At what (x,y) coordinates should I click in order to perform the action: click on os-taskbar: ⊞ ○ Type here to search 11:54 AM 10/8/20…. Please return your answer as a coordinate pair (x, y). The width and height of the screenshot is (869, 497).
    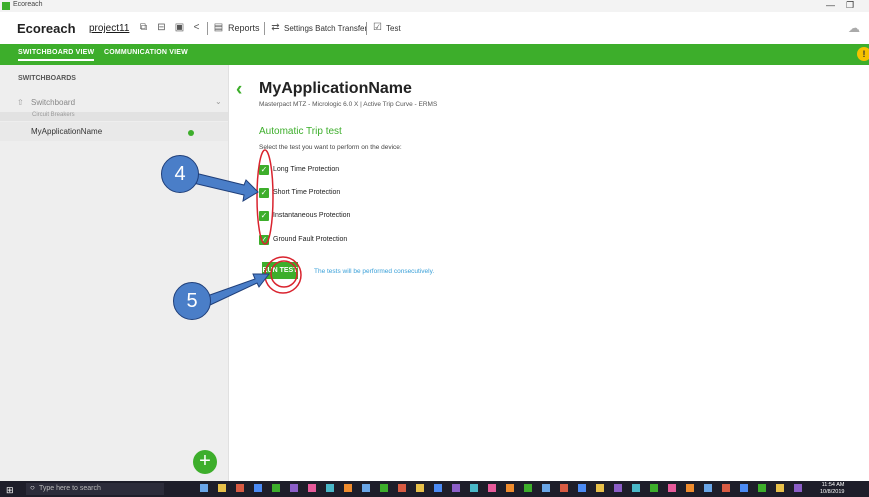
    Looking at the image, I should click on (434, 489).